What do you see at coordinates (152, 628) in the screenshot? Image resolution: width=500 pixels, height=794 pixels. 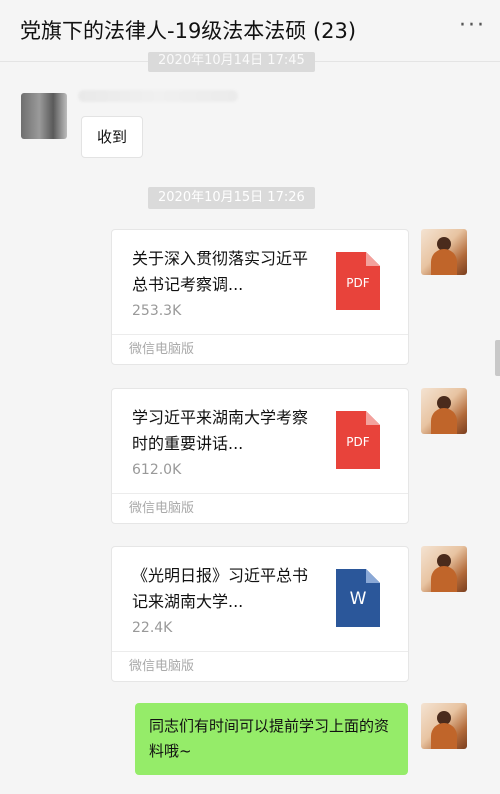 I see `file-size: 22.4K` at bounding box center [152, 628].